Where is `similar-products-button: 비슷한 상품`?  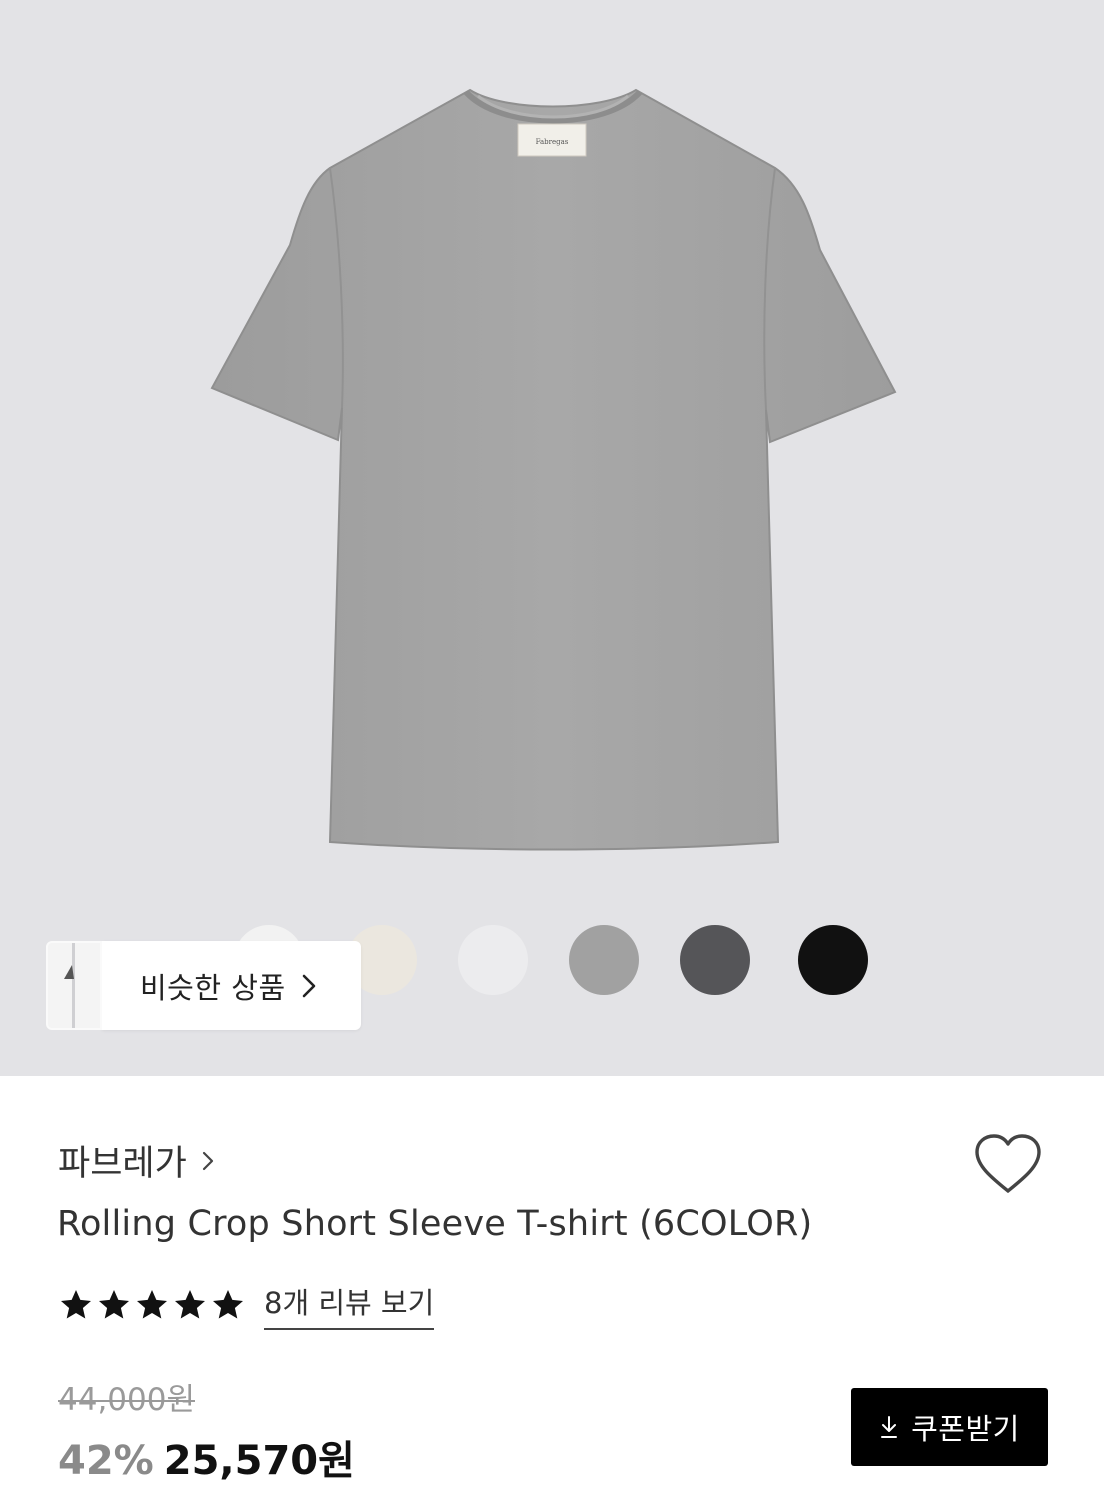 similar-products-button: 비슷한 상품 is located at coordinates (203, 985).